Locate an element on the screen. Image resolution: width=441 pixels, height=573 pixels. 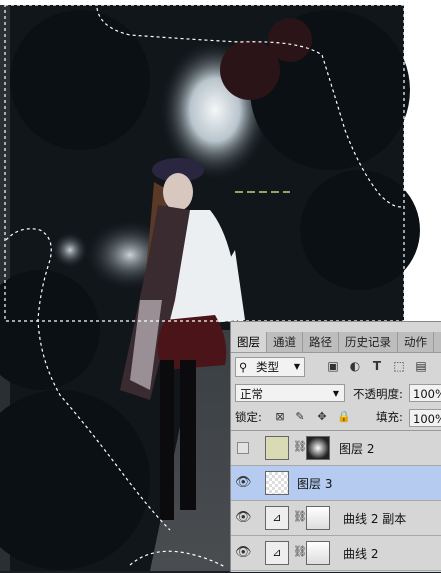
layer-row-layer2: ⛓ 图层 2 is located at coordinates (336, 448).